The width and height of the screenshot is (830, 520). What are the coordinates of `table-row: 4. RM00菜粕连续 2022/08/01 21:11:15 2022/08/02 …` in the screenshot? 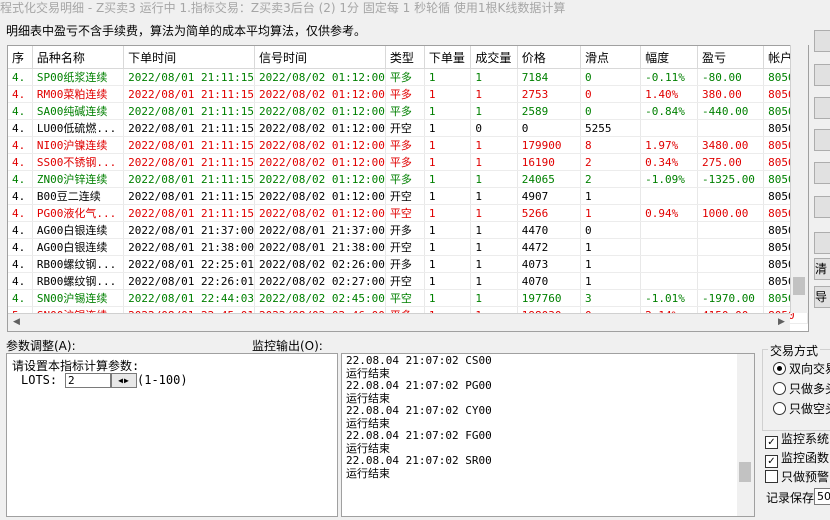 It's located at (408, 94).